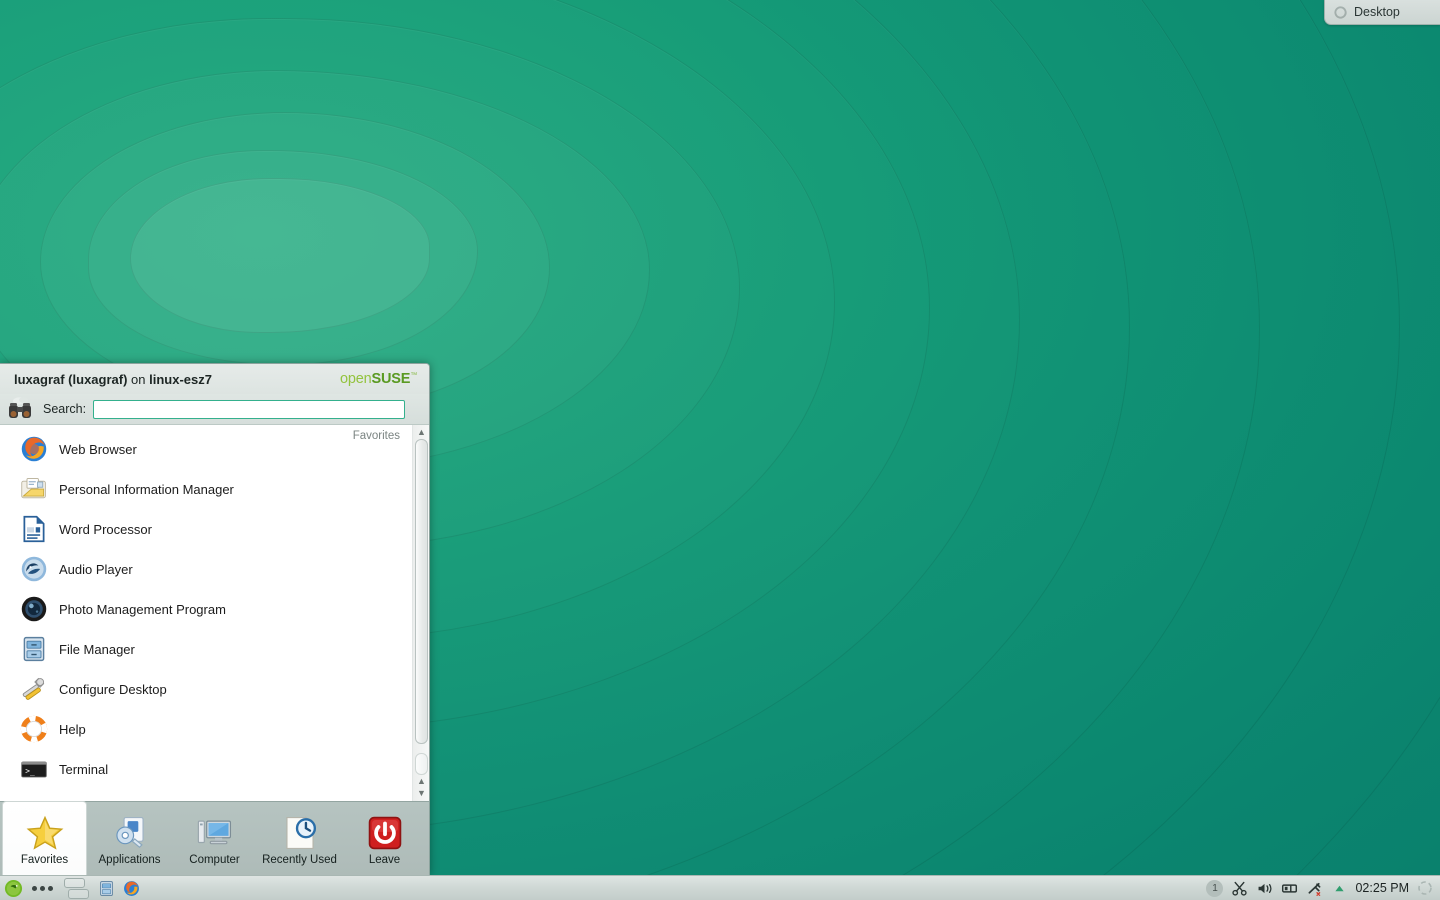  I want to click on tab-computer: Computer, so click(214, 838).